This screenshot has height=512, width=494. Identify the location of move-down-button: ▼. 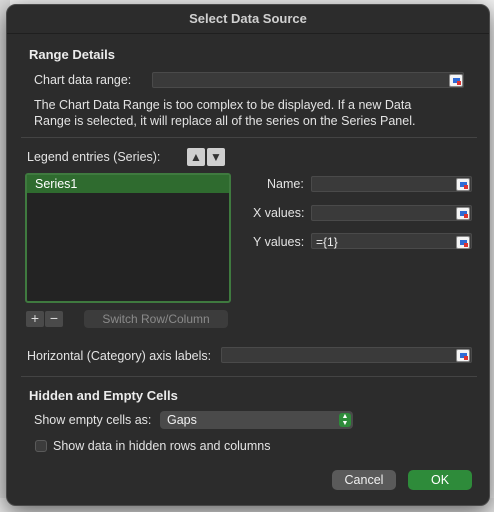
(216, 157).